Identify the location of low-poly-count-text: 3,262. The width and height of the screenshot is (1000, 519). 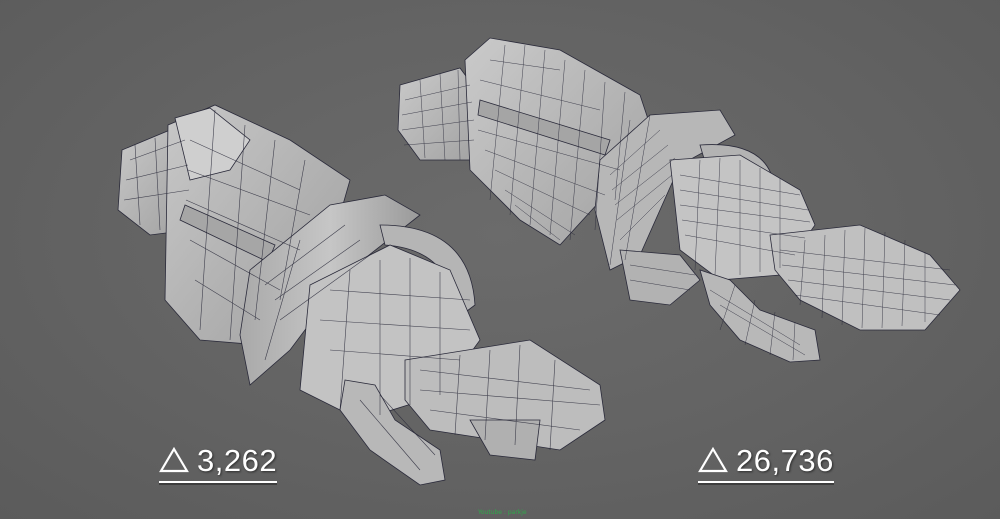
(237, 460).